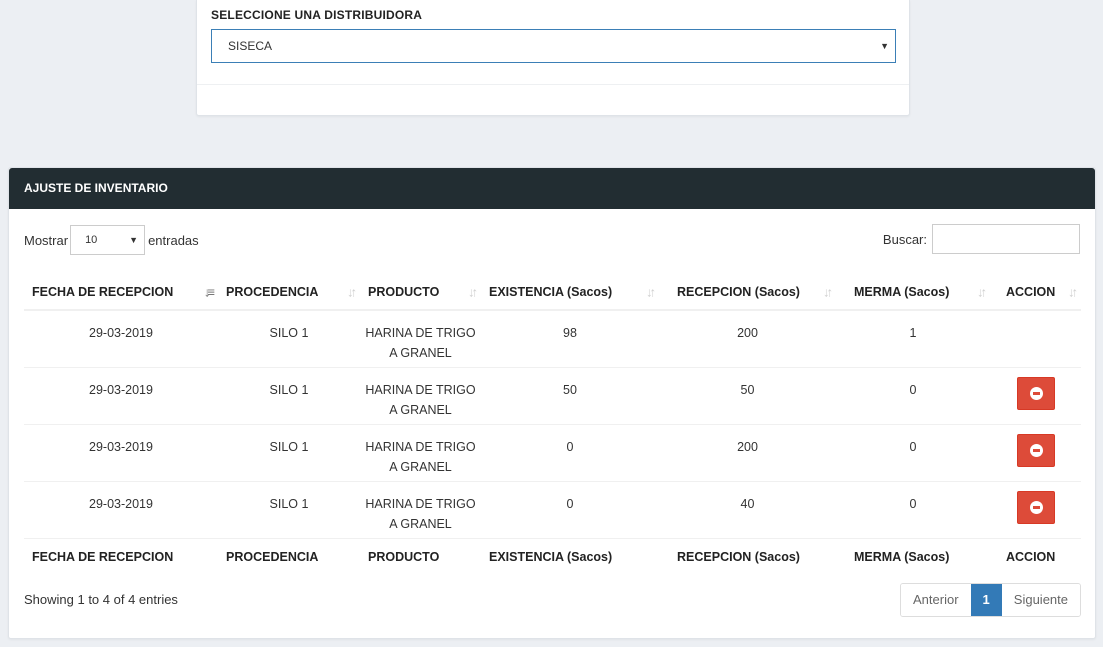  I want to click on length-select-value: 10, so click(91, 240).